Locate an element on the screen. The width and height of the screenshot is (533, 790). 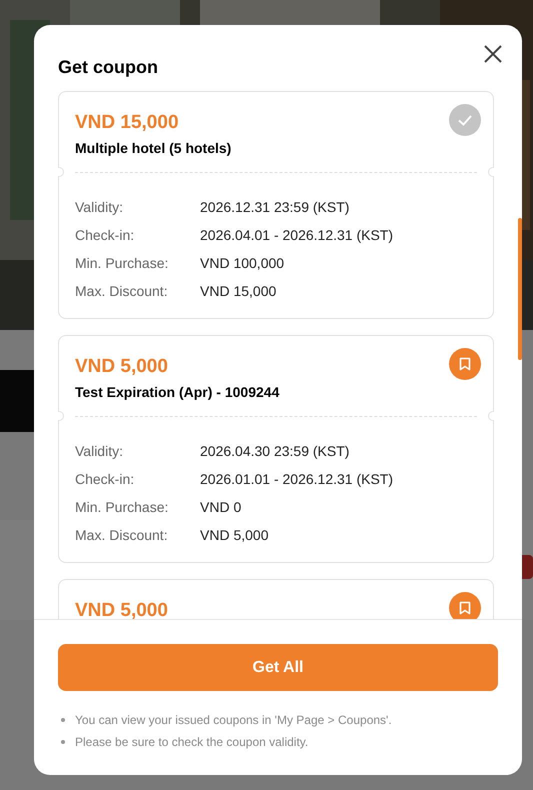
note-text: Please be sure to check the coupon validity. is located at coordinates (191, 742).